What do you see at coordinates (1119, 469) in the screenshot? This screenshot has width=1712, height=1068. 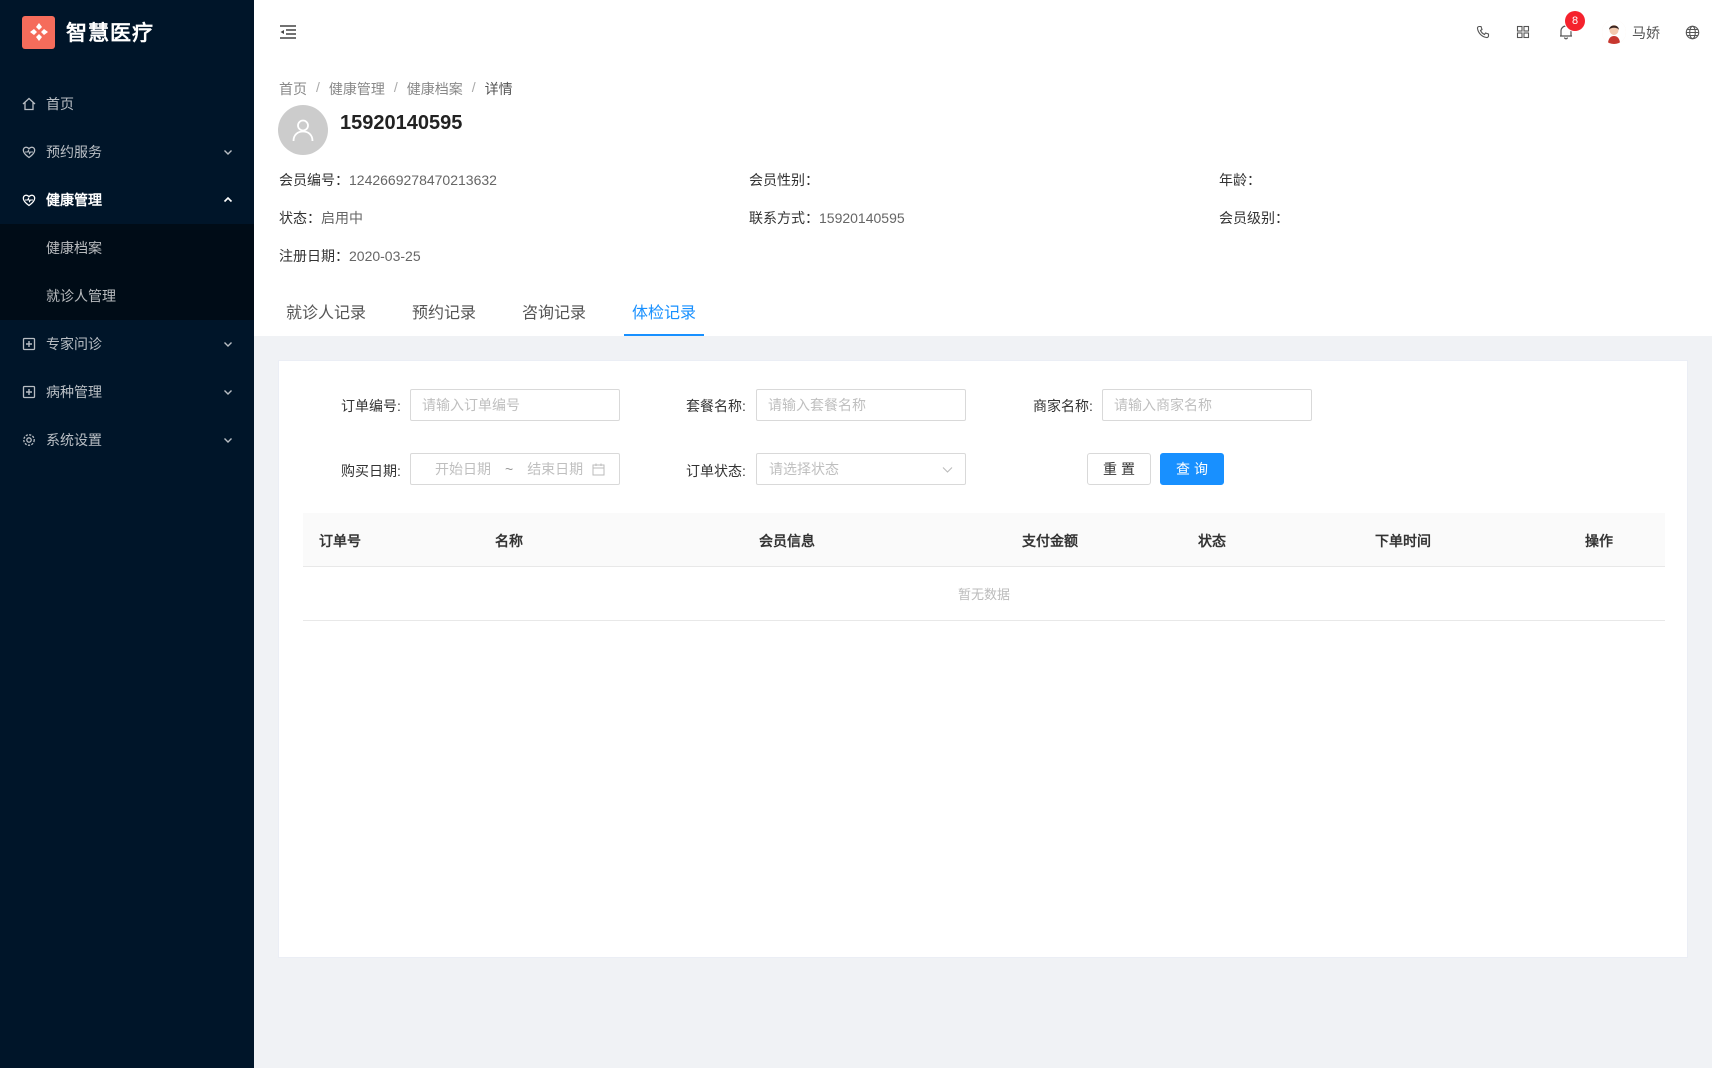 I see `reset-button: 重置` at bounding box center [1119, 469].